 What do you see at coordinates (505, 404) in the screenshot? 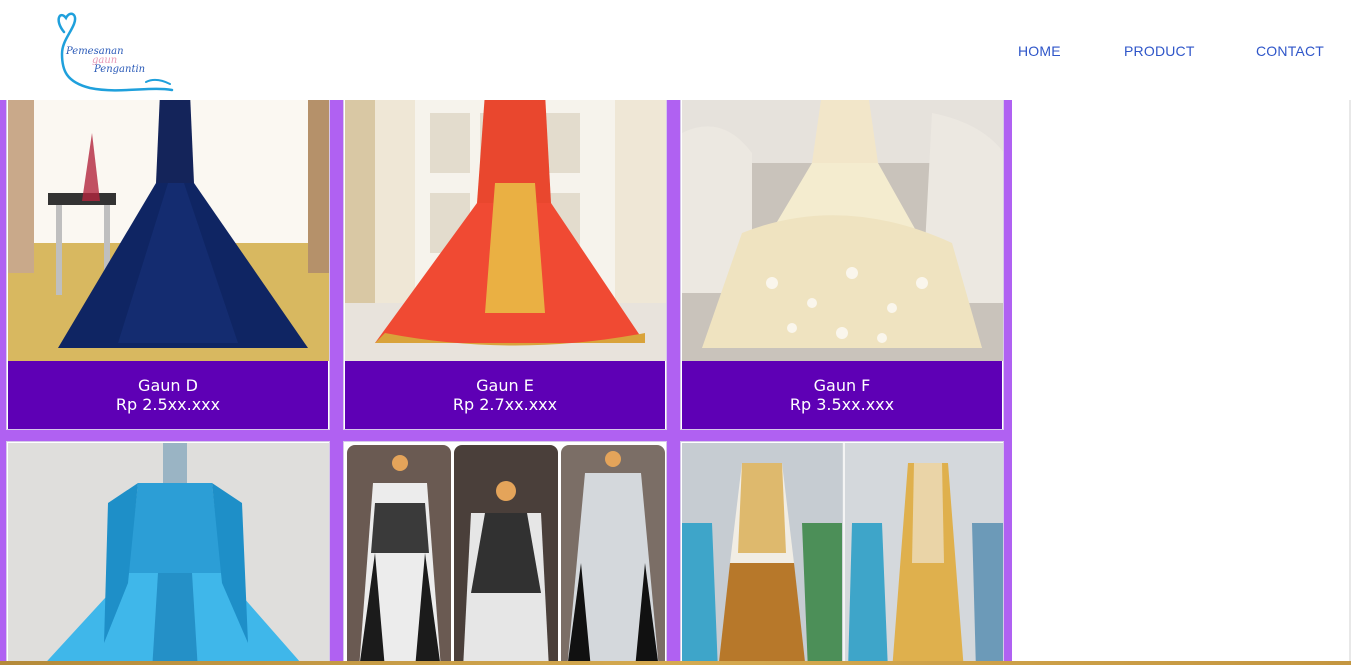
I see `product-price: Rp 2.7xx.xxx` at bounding box center [505, 404].